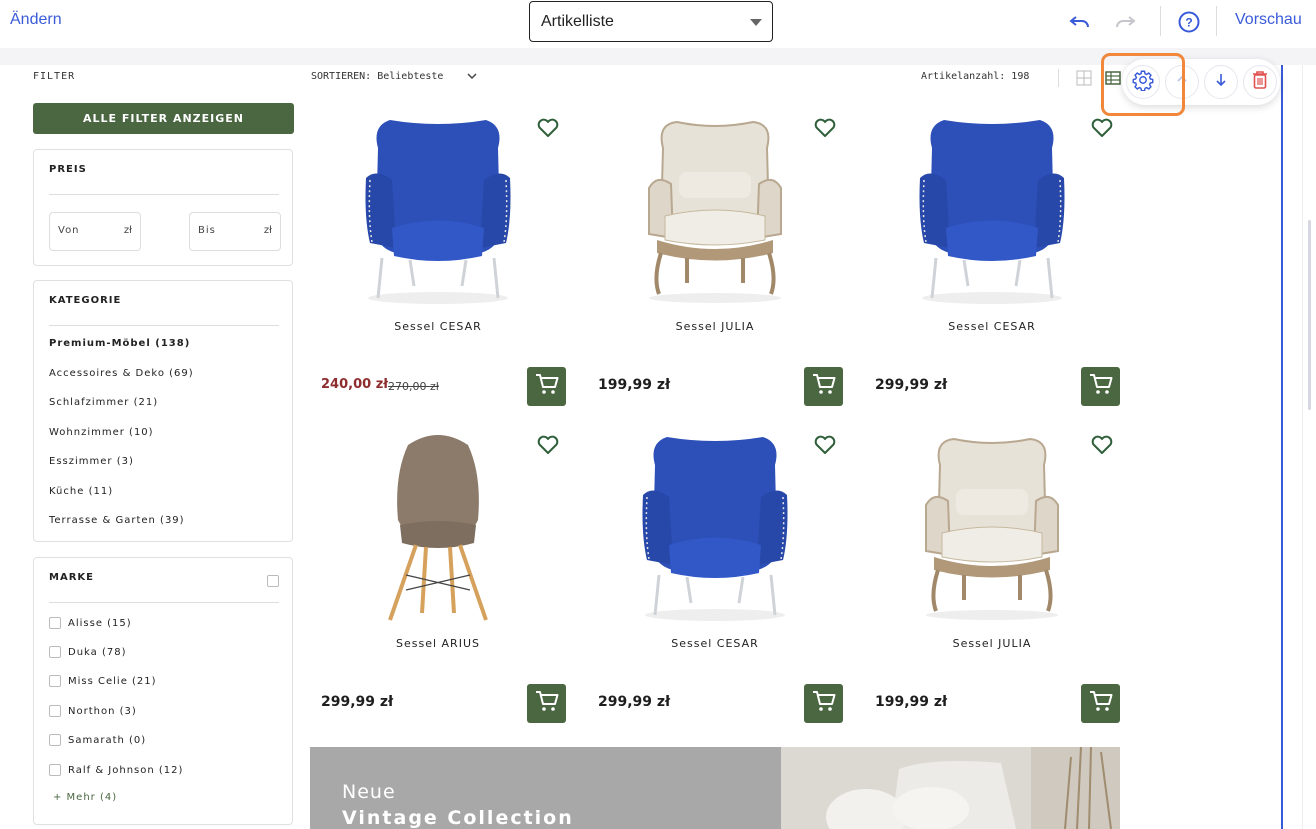 The width and height of the screenshot is (1316, 829). What do you see at coordinates (97, 740) in the screenshot?
I see `brand-item: Samarath (0)` at bounding box center [97, 740].